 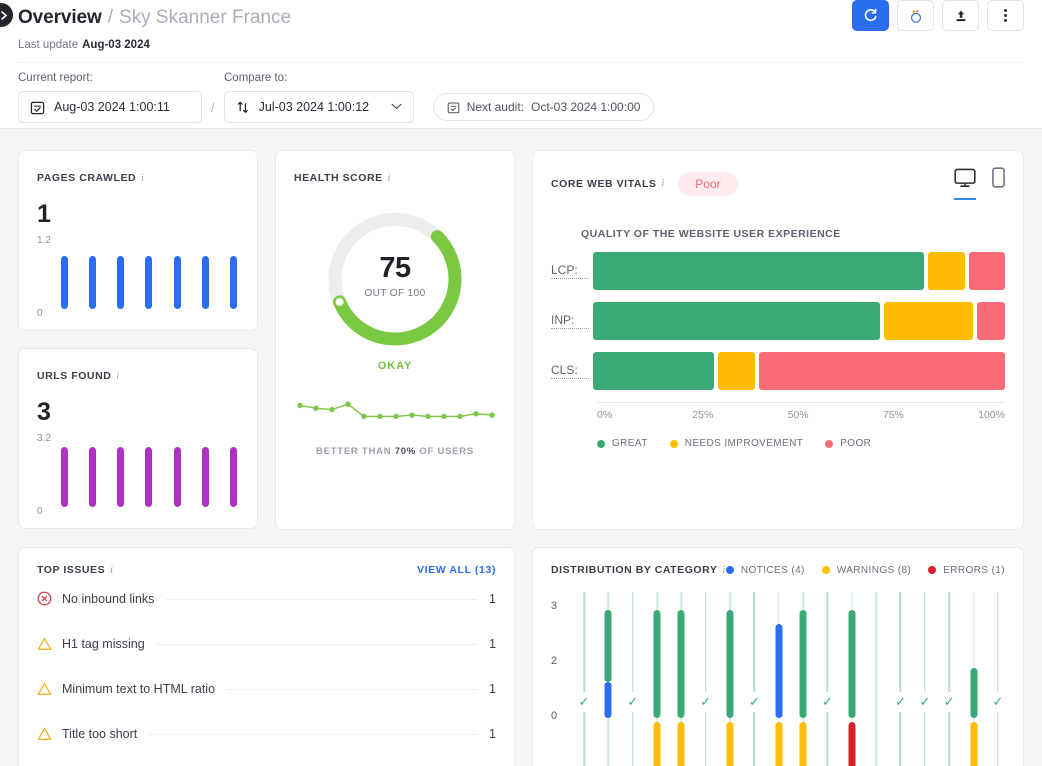 What do you see at coordinates (778, 321) in the screenshot?
I see `cwv-bar-rows: LCP: INP: CLS:` at bounding box center [778, 321].